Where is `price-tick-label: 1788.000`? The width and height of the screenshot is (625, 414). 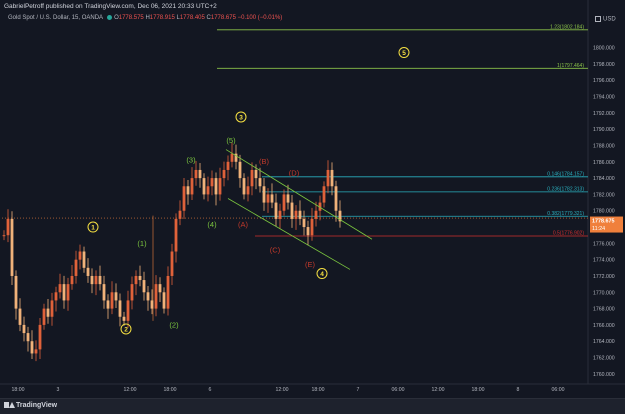
price-tick-label: 1788.000 is located at coordinates (604, 146).